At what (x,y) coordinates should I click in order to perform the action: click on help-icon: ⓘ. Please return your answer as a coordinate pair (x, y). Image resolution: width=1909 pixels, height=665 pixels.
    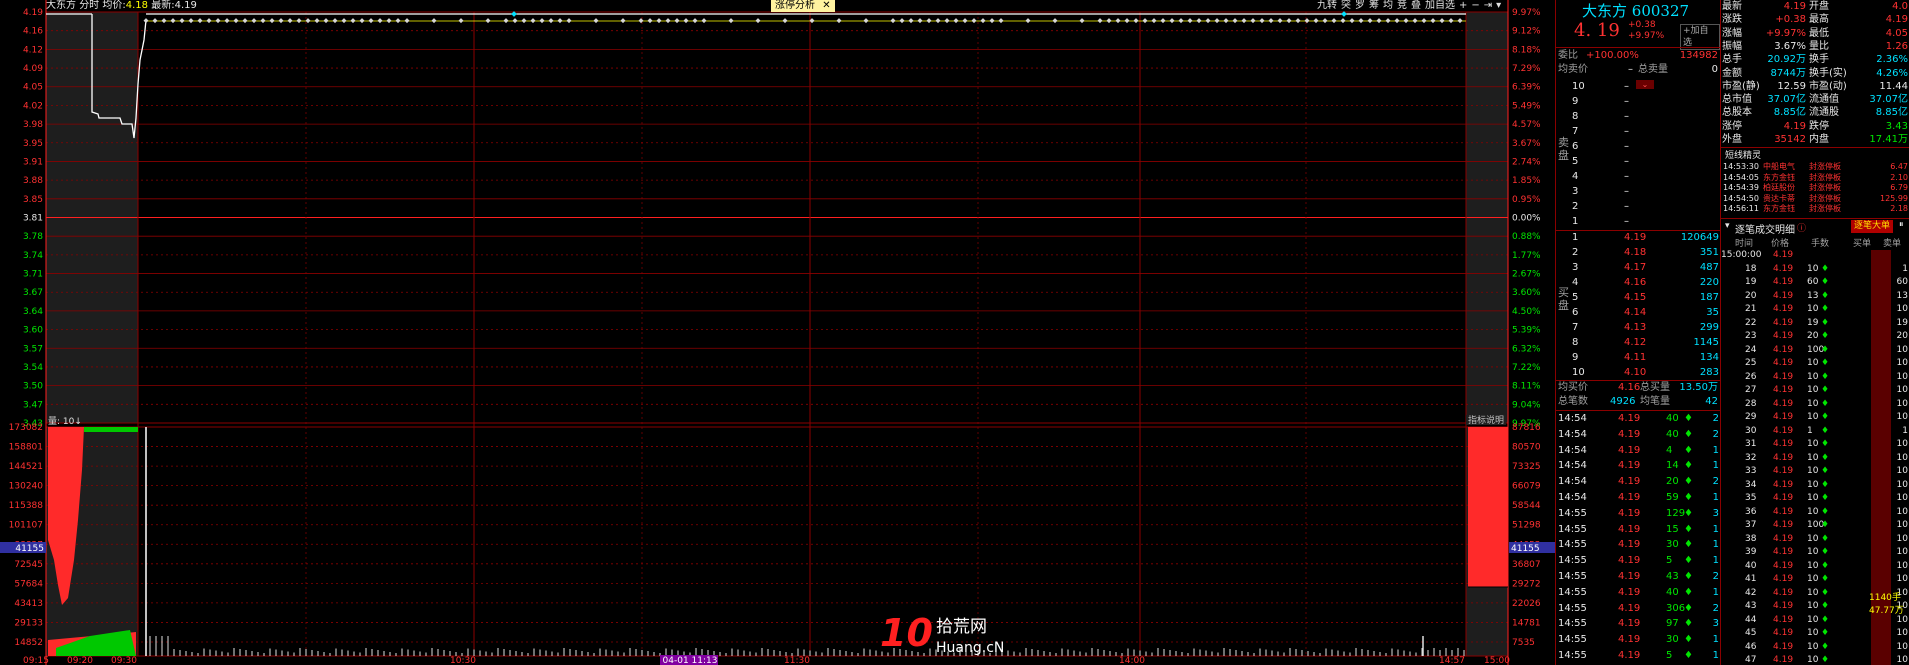
    Looking at the image, I should click on (1801, 227).